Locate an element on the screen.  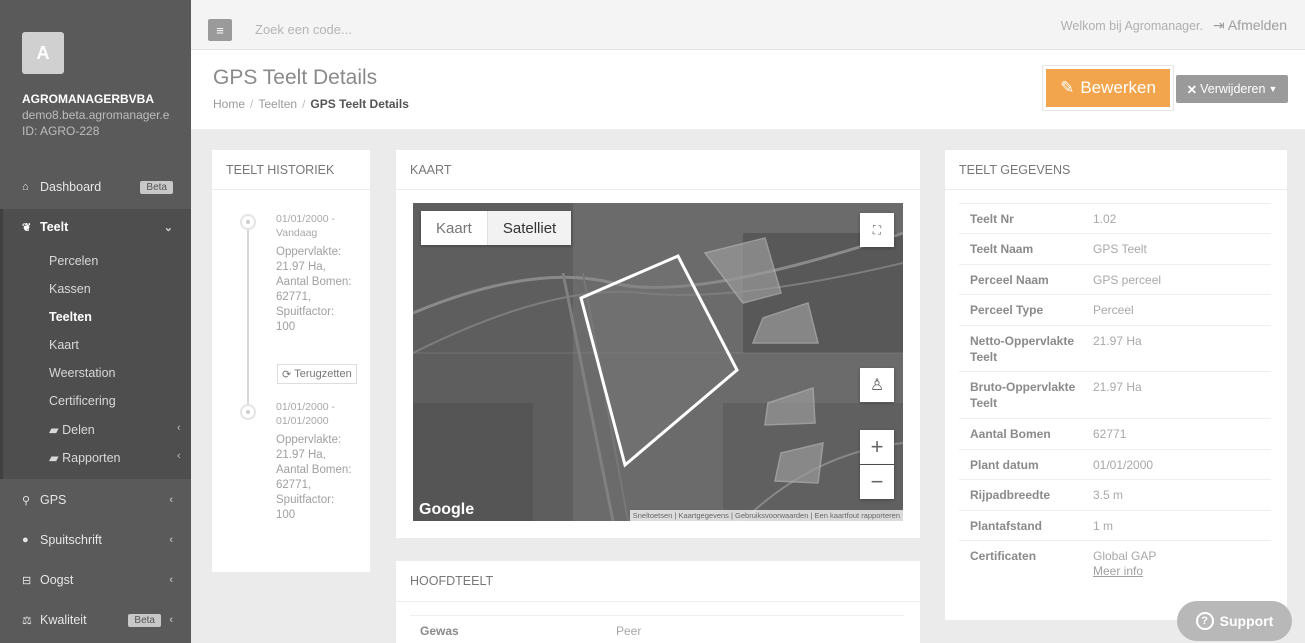
pegman-icon: ♙ is located at coordinates (877, 385).